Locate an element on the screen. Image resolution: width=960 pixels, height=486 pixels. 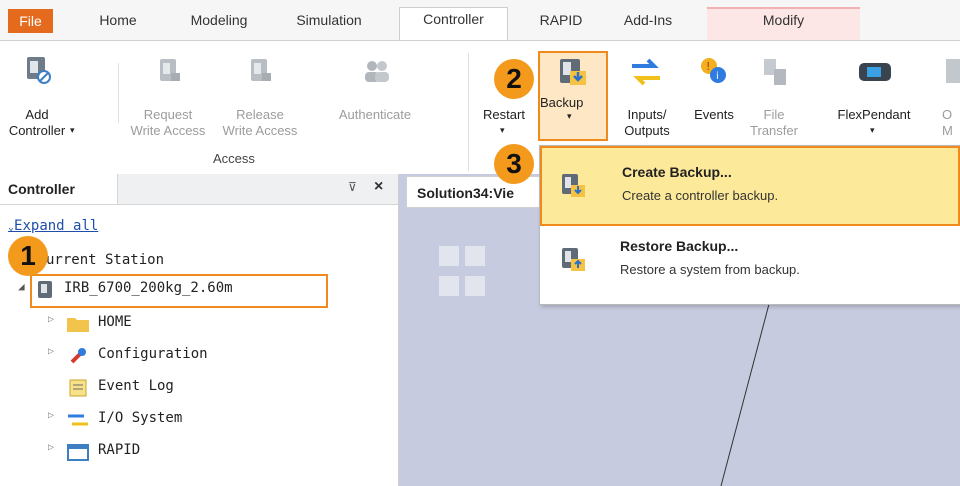
svg-text: i is located at coordinates (717, 76).